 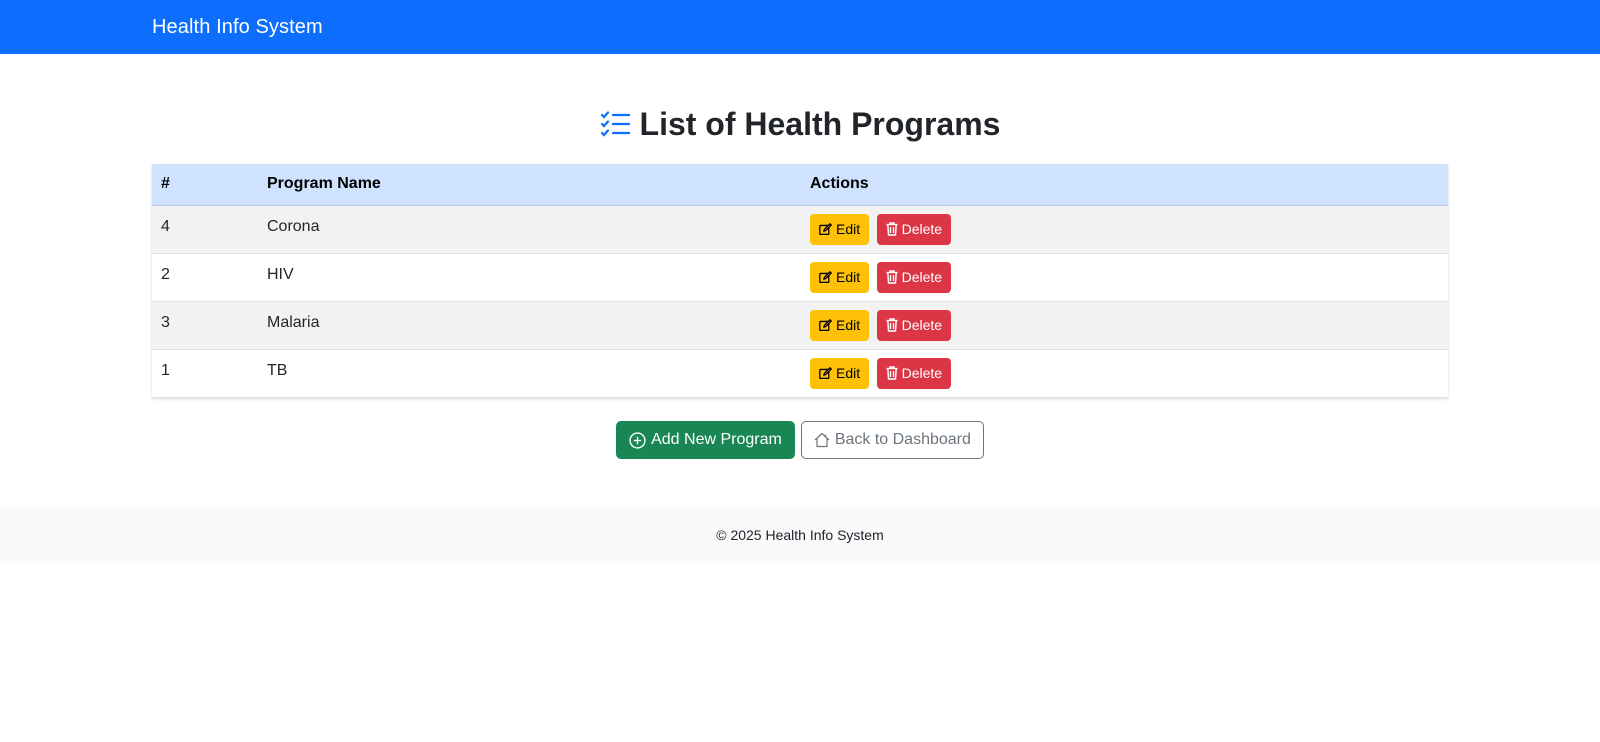 I want to click on column-header-number: #, so click(x=205, y=185).